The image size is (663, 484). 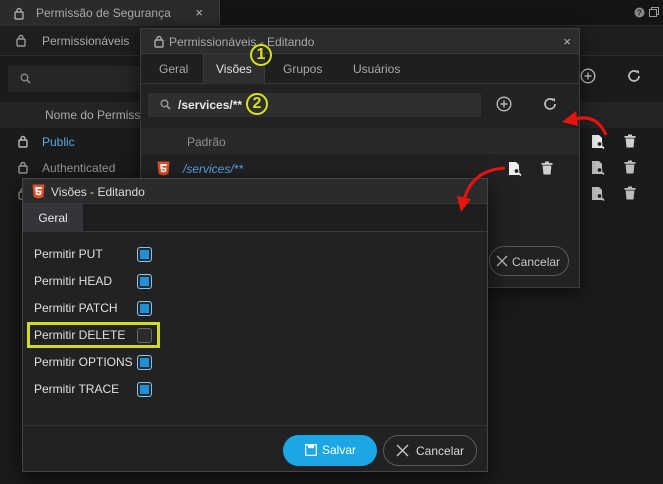 What do you see at coordinates (532, 161) in the screenshot?
I see `annotation-arrows` at bounding box center [532, 161].